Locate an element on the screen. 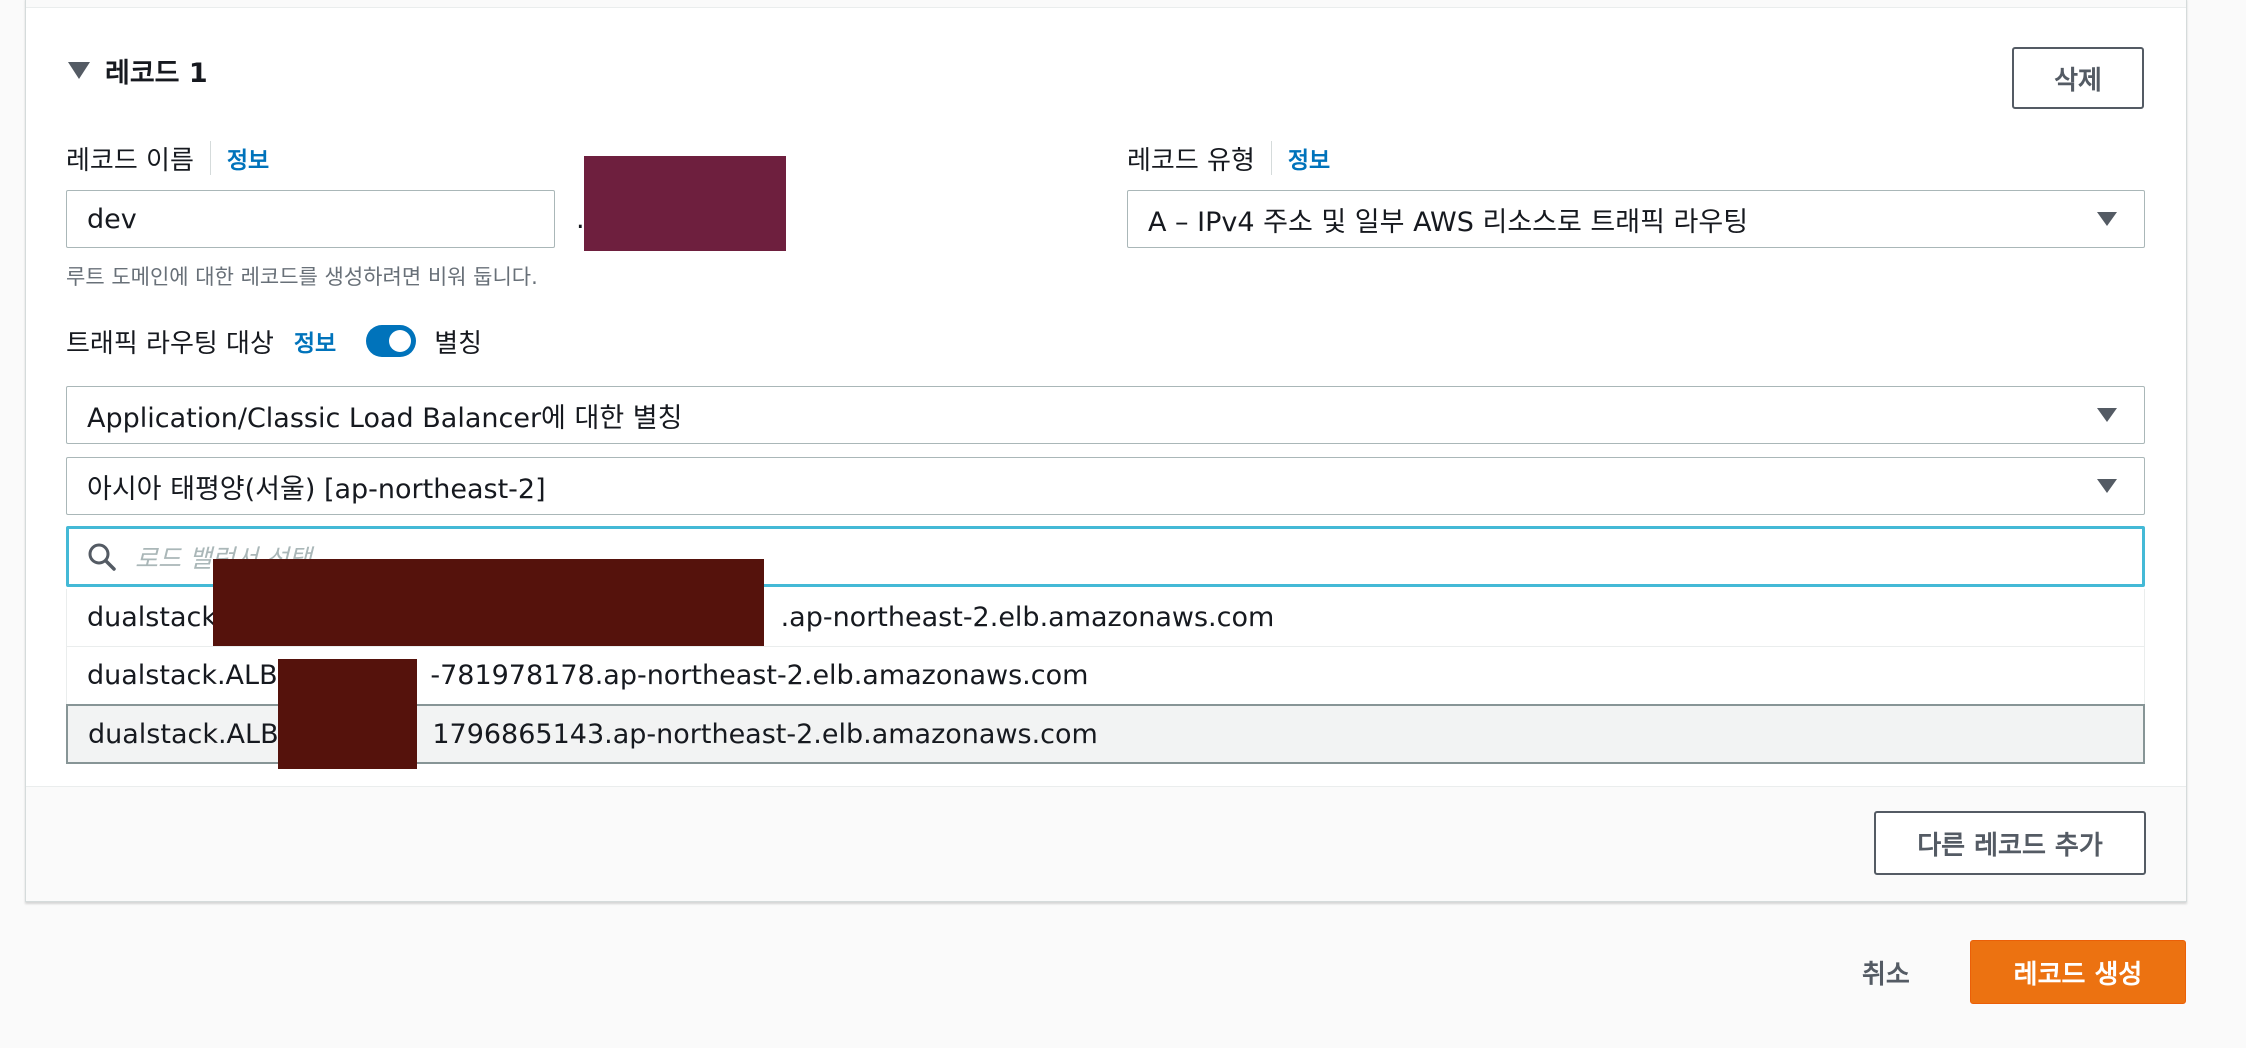 The width and height of the screenshot is (2246, 1048). record-type-value: A – IPv4 주소 및 일부 AWS 리소스로 트래픽 라우팅 is located at coordinates (1448, 222).